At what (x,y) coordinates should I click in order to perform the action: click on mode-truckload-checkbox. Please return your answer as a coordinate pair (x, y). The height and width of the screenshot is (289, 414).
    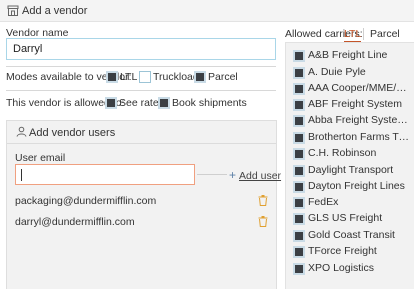
    Looking at the image, I should click on (145, 77).